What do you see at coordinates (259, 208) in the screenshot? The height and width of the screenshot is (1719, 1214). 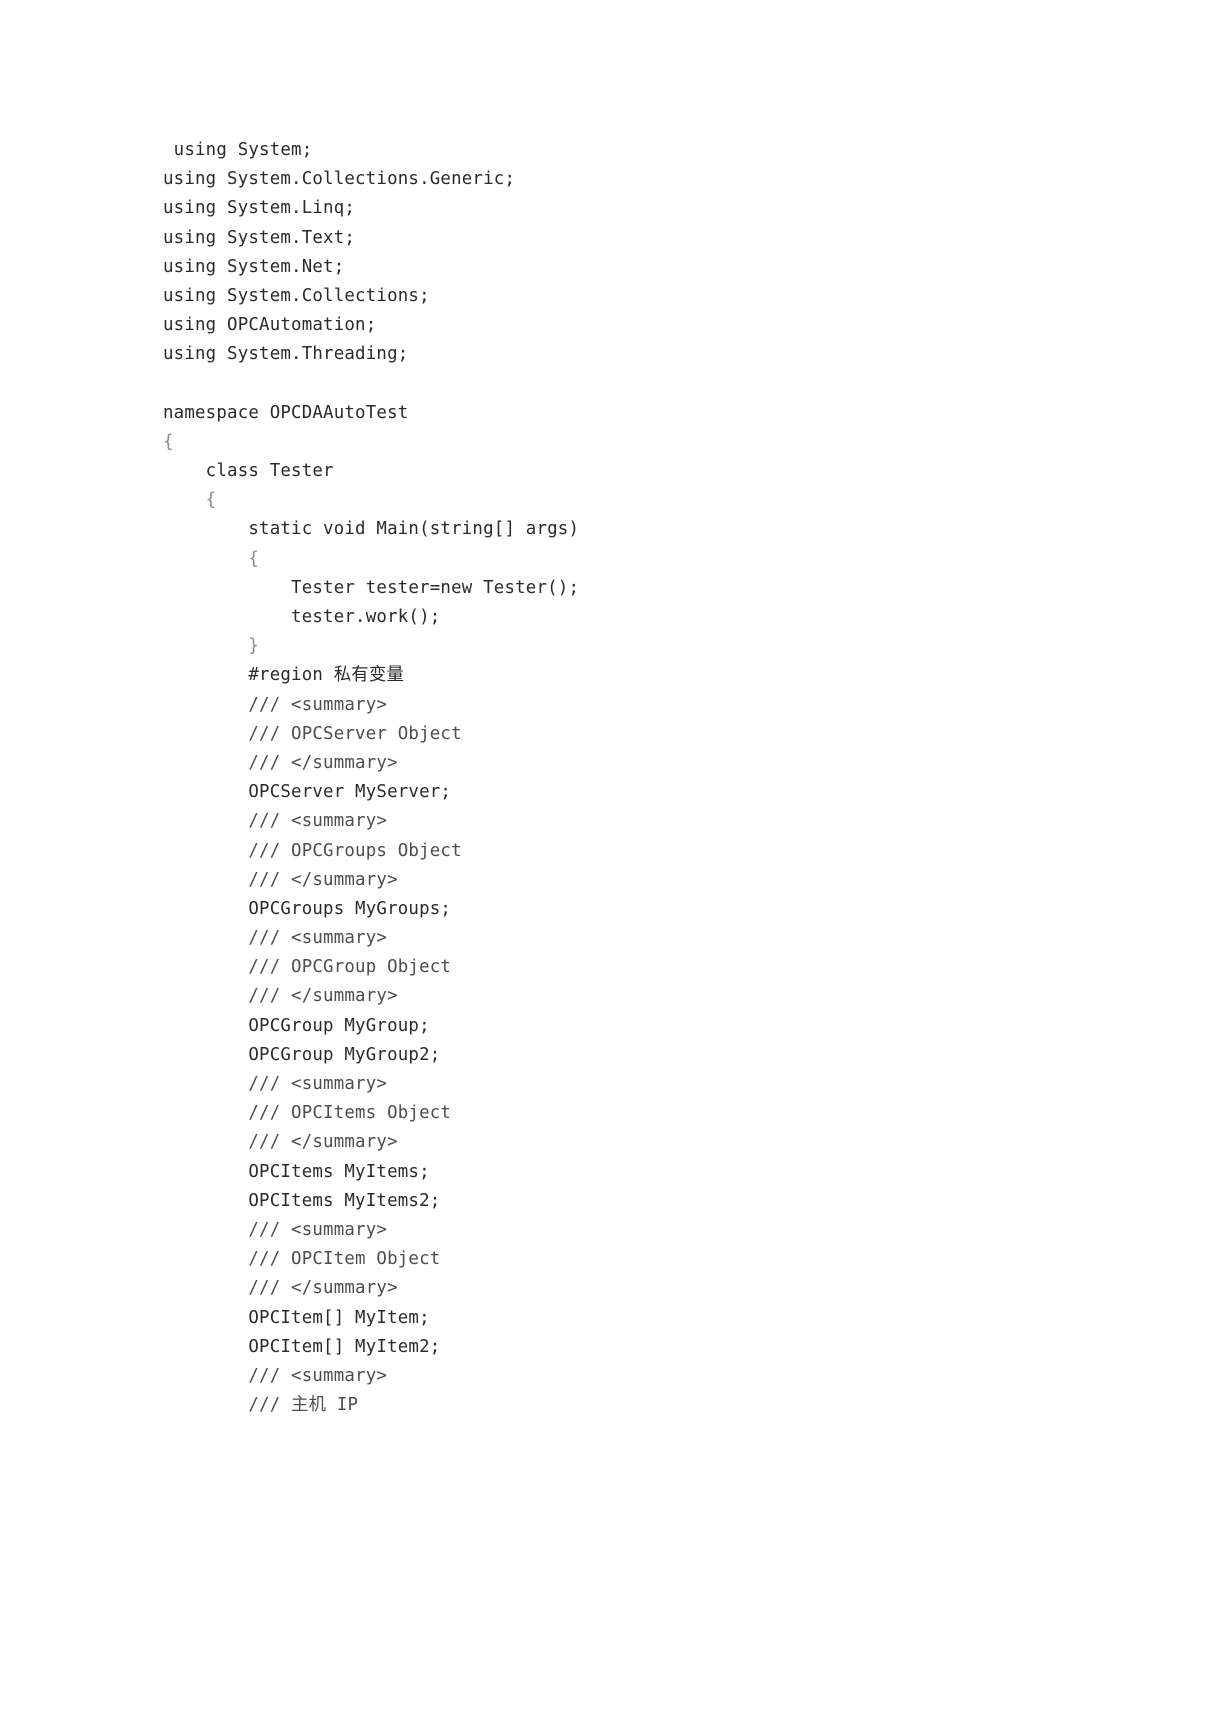 I see `code-line: using System.Linq;` at bounding box center [259, 208].